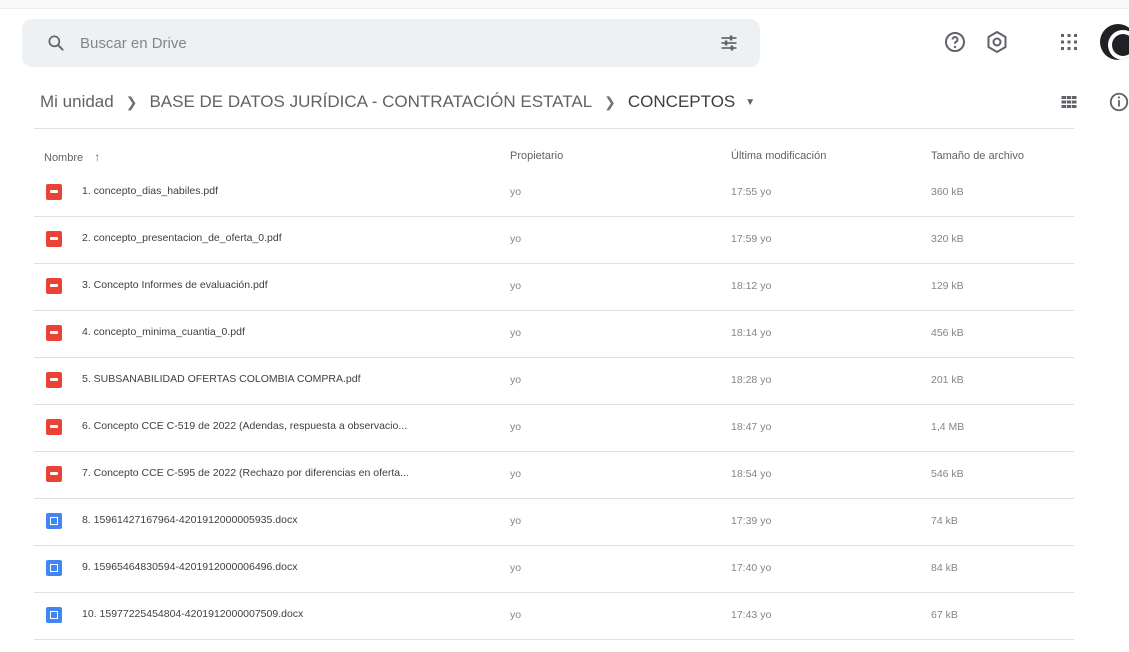 The width and height of the screenshot is (1129, 652). What do you see at coordinates (193, 614) in the screenshot?
I see `file-name: 10. 15977225454804-4201912000007509.docx` at bounding box center [193, 614].